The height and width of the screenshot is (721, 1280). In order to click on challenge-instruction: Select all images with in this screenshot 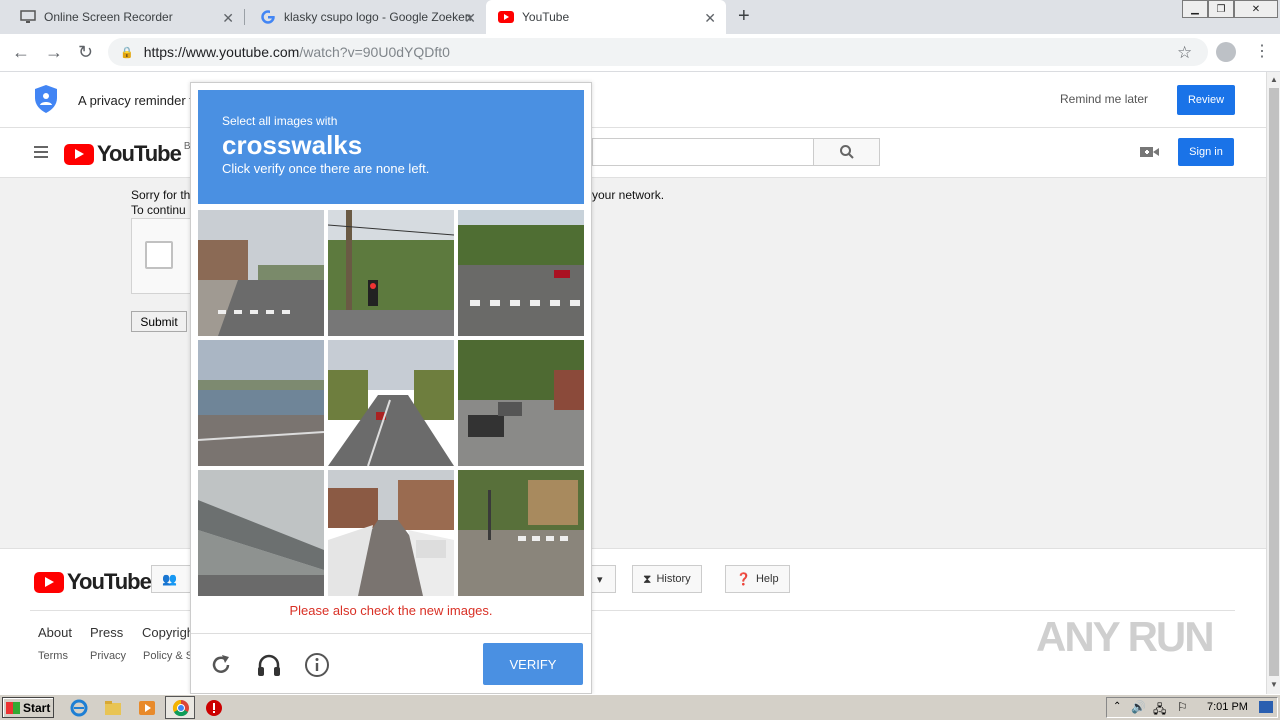, I will do `click(280, 121)`.